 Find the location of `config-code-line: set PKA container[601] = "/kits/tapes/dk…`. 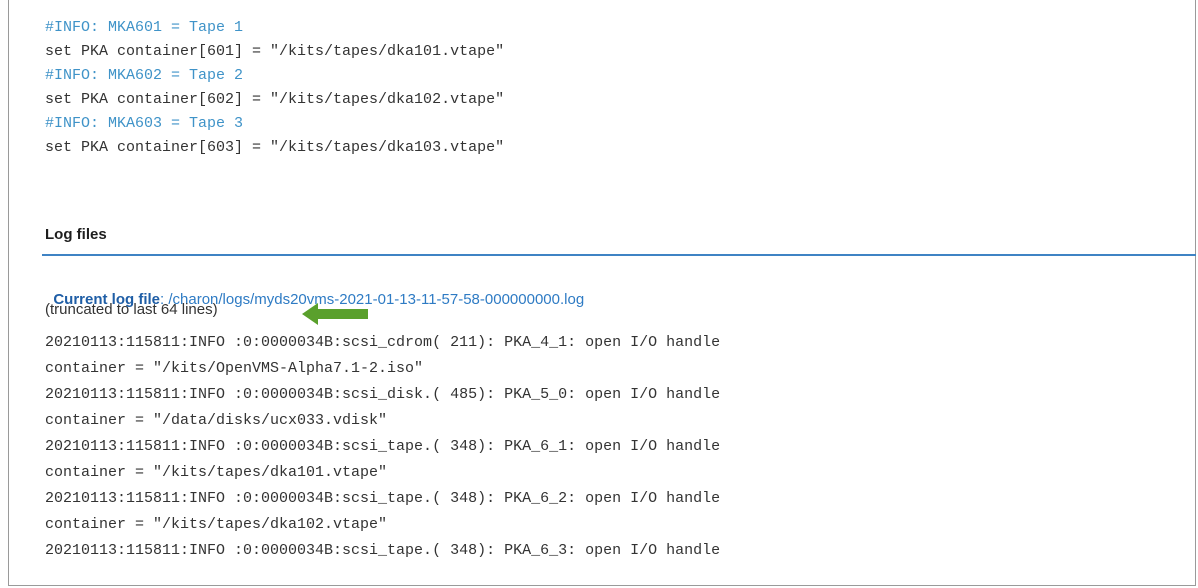

config-code-line: set PKA container[601] = "/kits/tapes/dk… is located at coordinates (275, 51).